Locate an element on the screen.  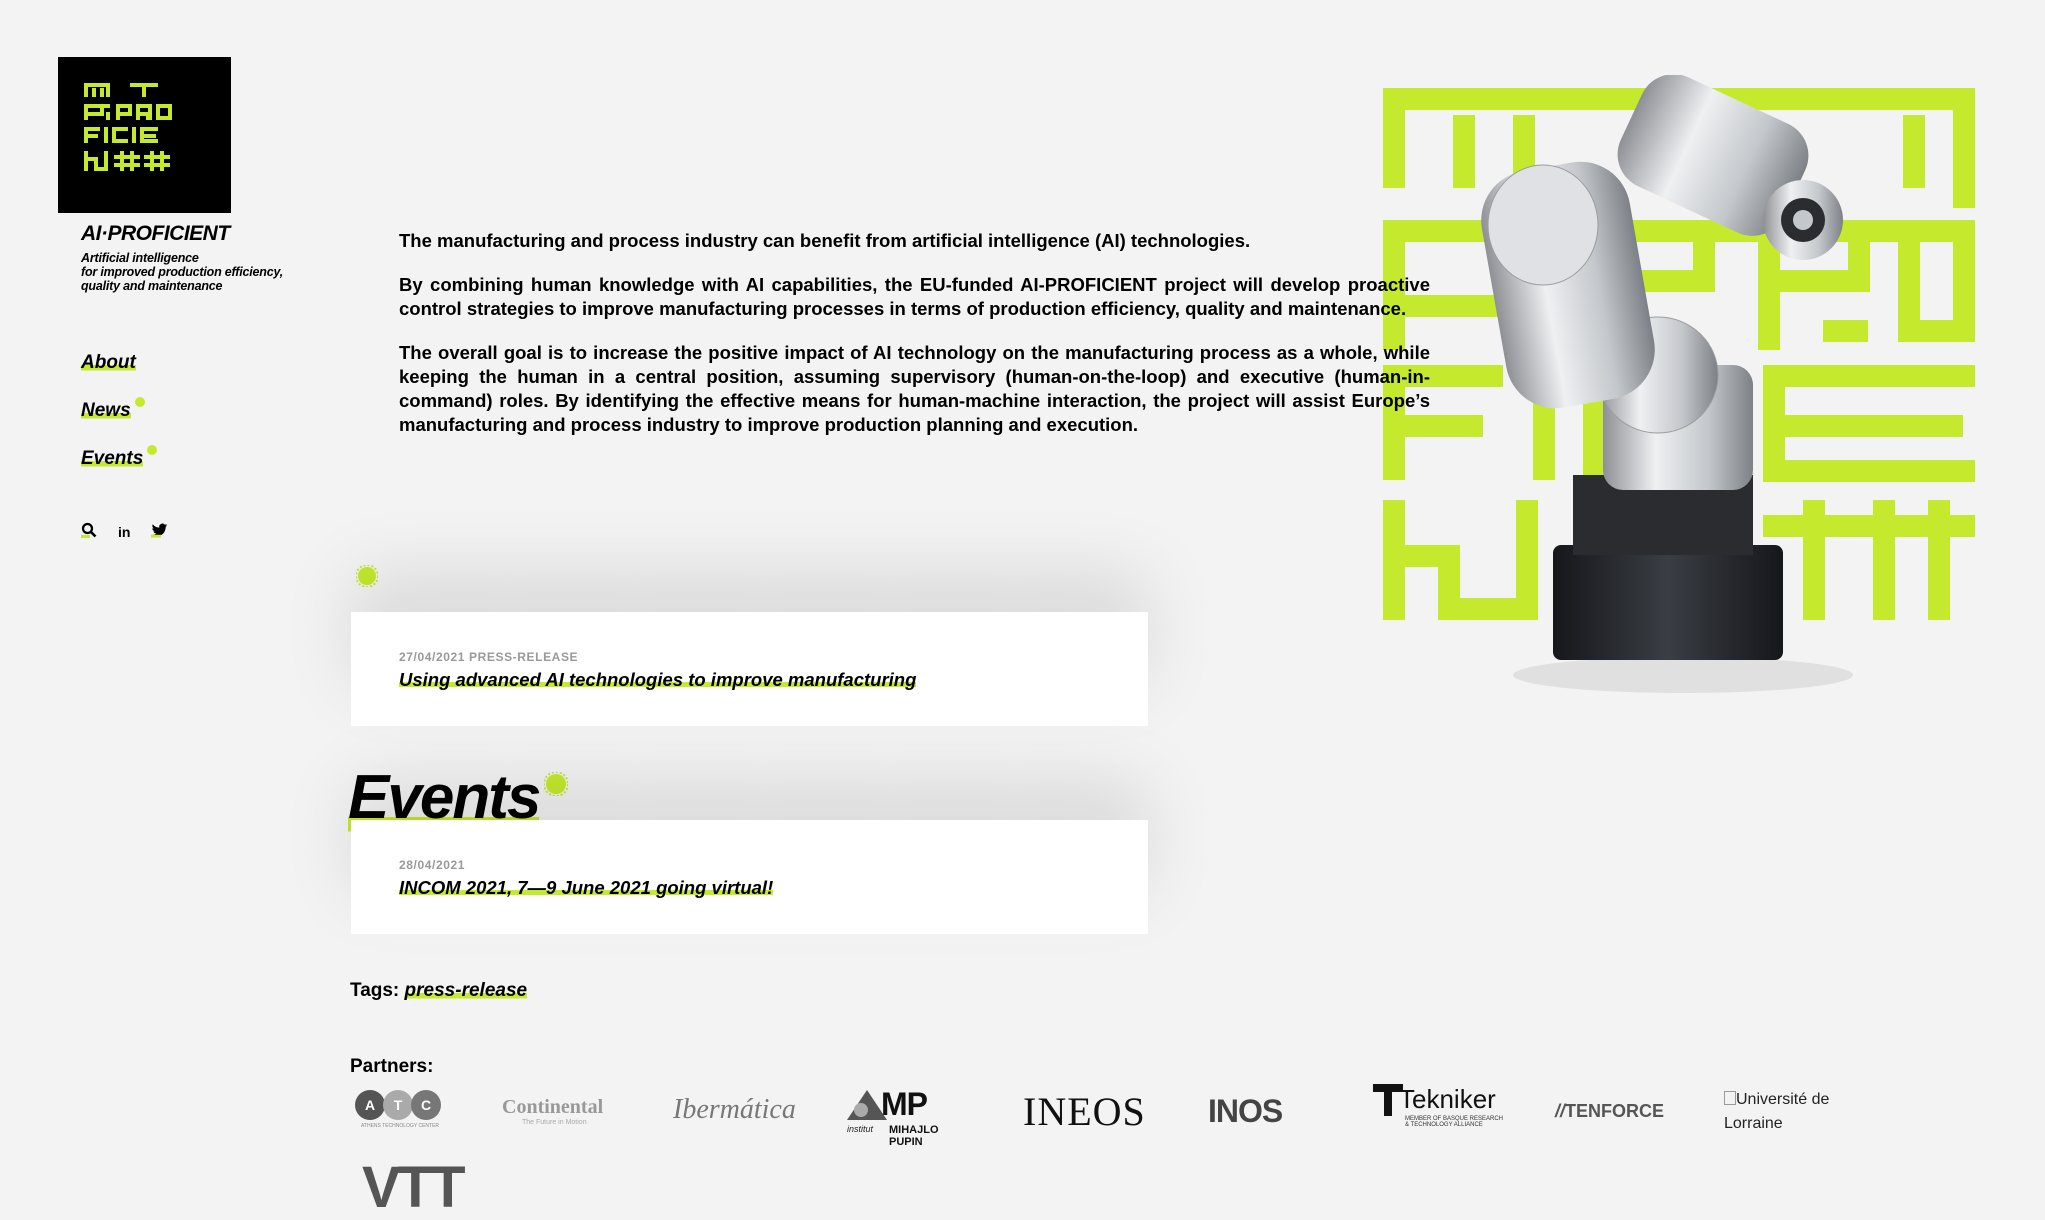
partners-label: Partners: is located at coordinates (392, 1066).